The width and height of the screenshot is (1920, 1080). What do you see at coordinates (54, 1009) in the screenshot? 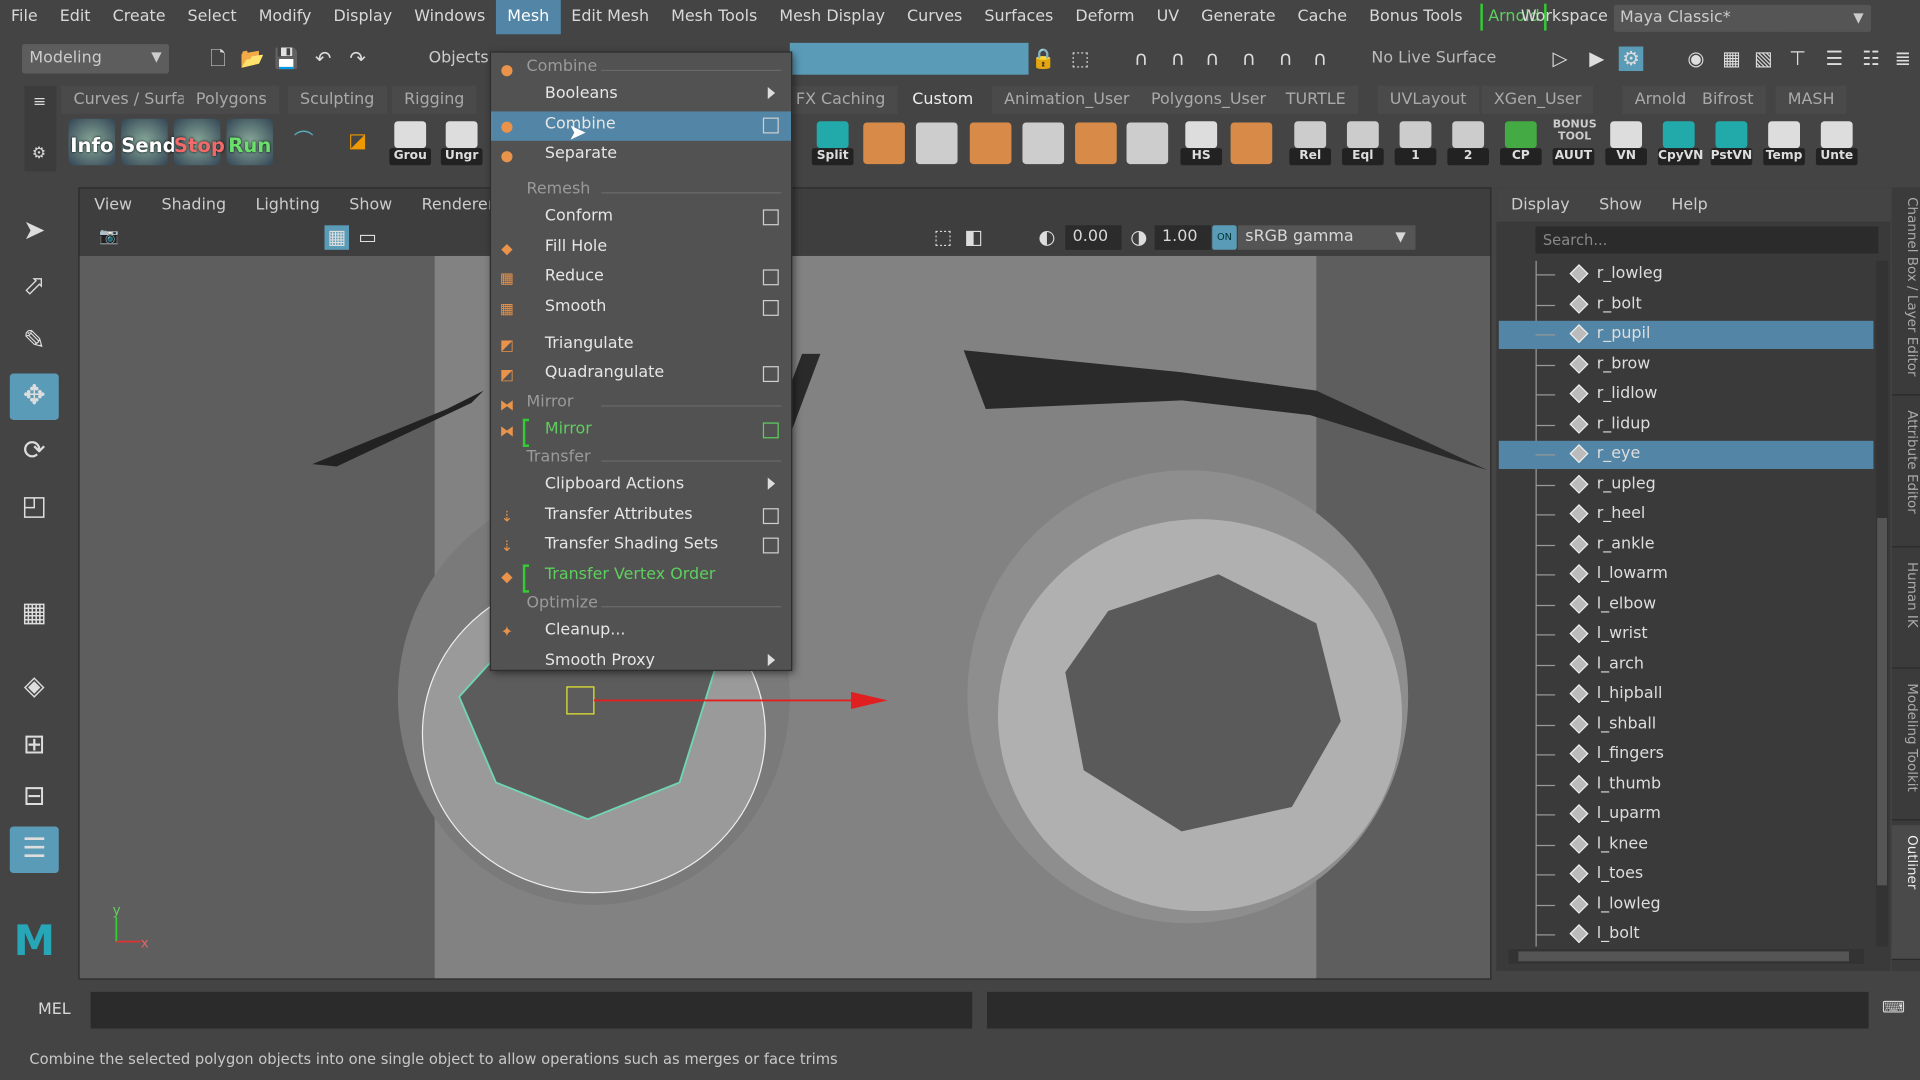
I see `mel-label: MEL` at bounding box center [54, 1009].